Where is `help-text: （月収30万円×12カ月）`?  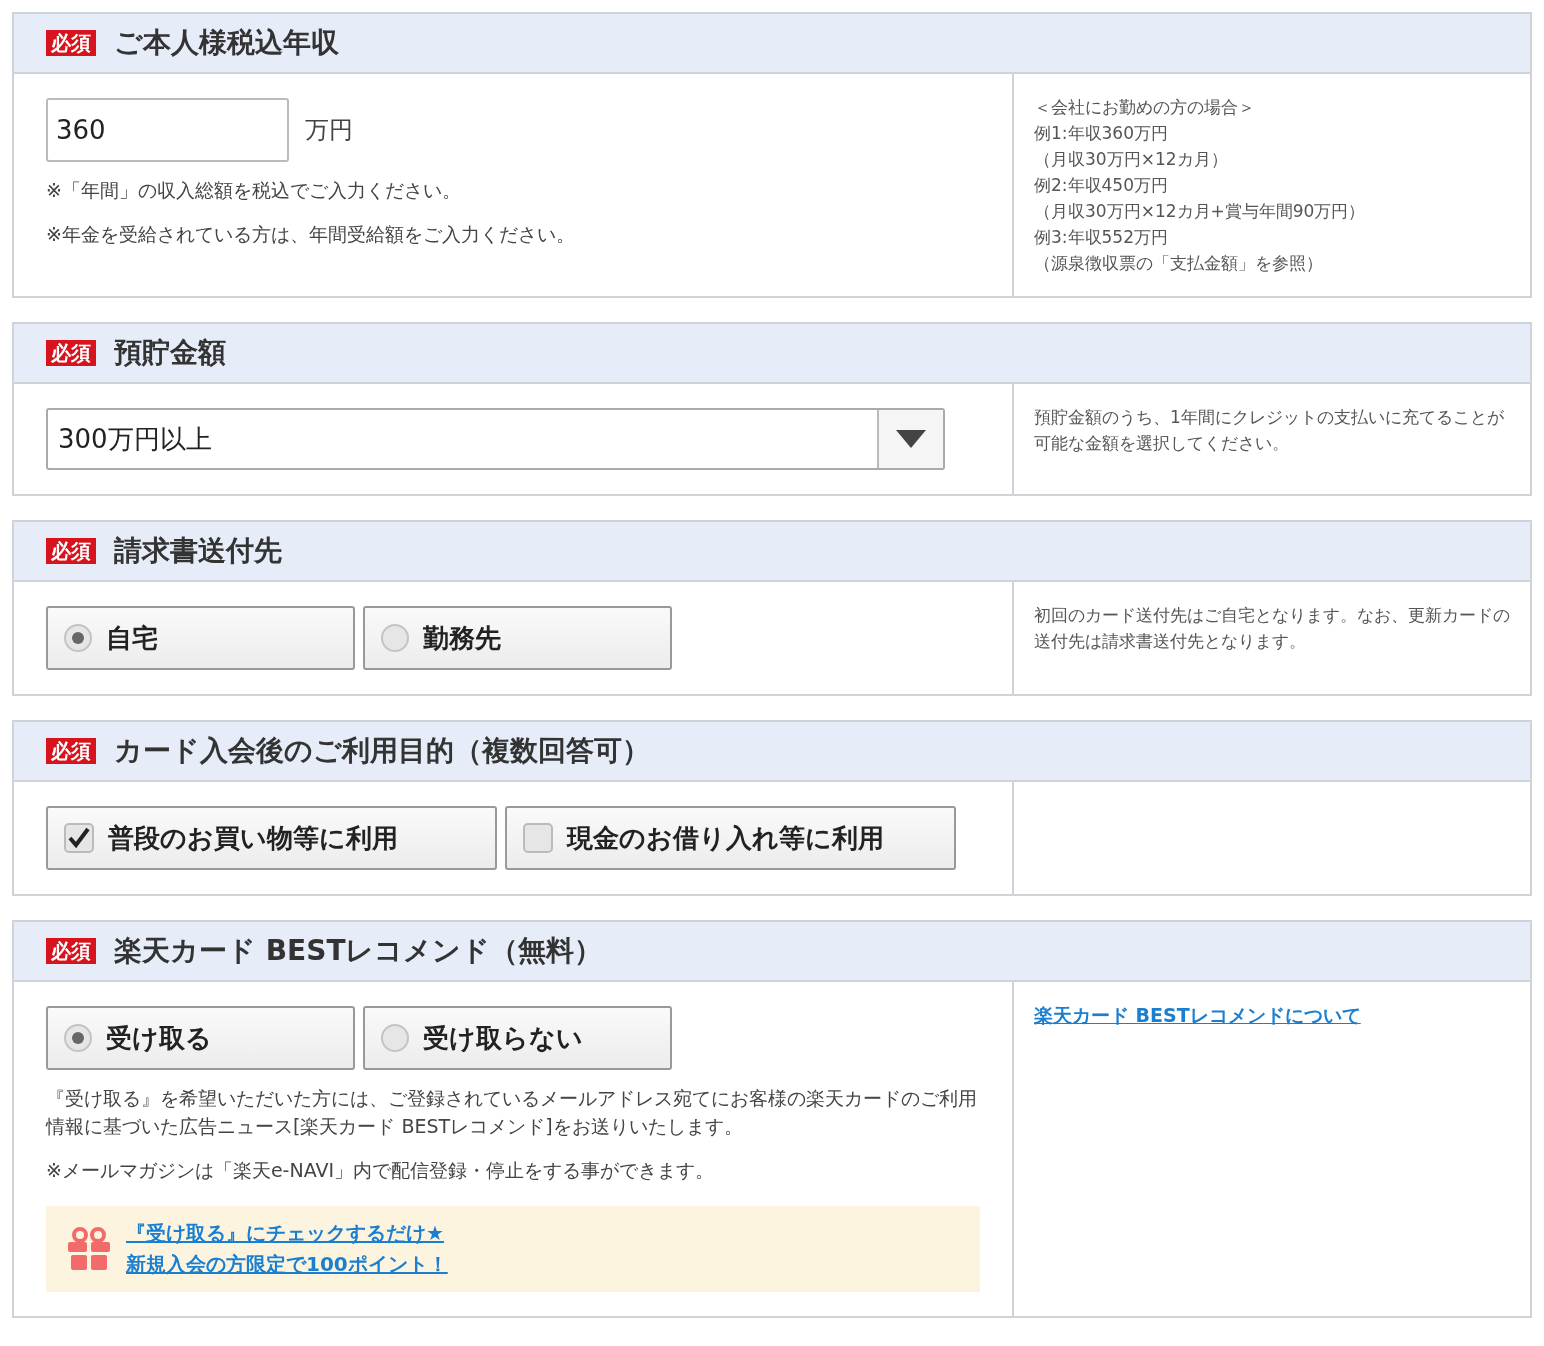 help-text: （月収30万円×12カ月） is located at coordinates (1131, 159).